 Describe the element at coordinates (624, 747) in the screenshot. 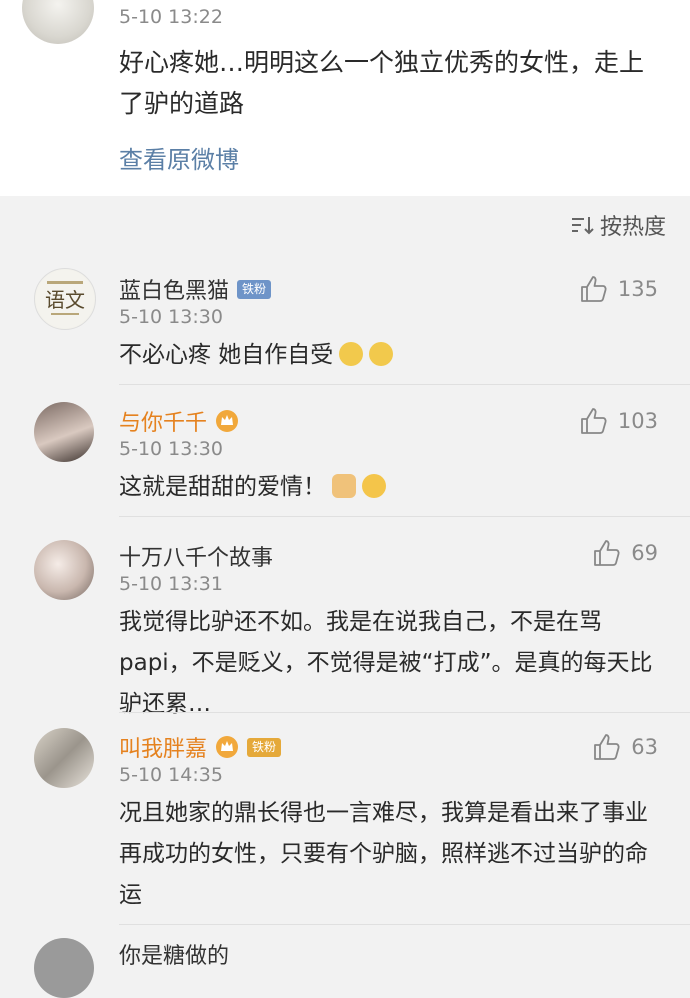

I see `like-button: 63` at that location.